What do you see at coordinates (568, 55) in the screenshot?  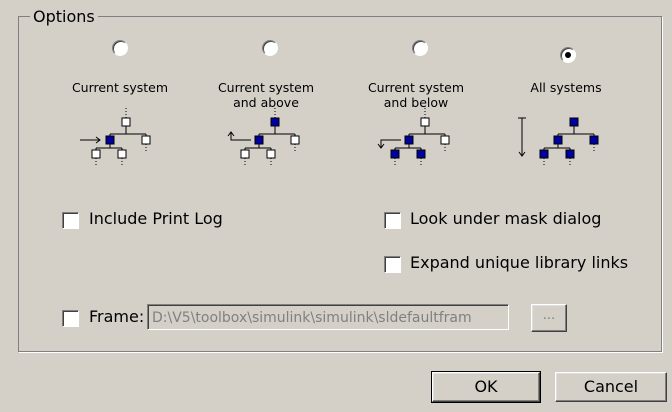 I see `radio-all-systems` at bounding box center [568, 55].